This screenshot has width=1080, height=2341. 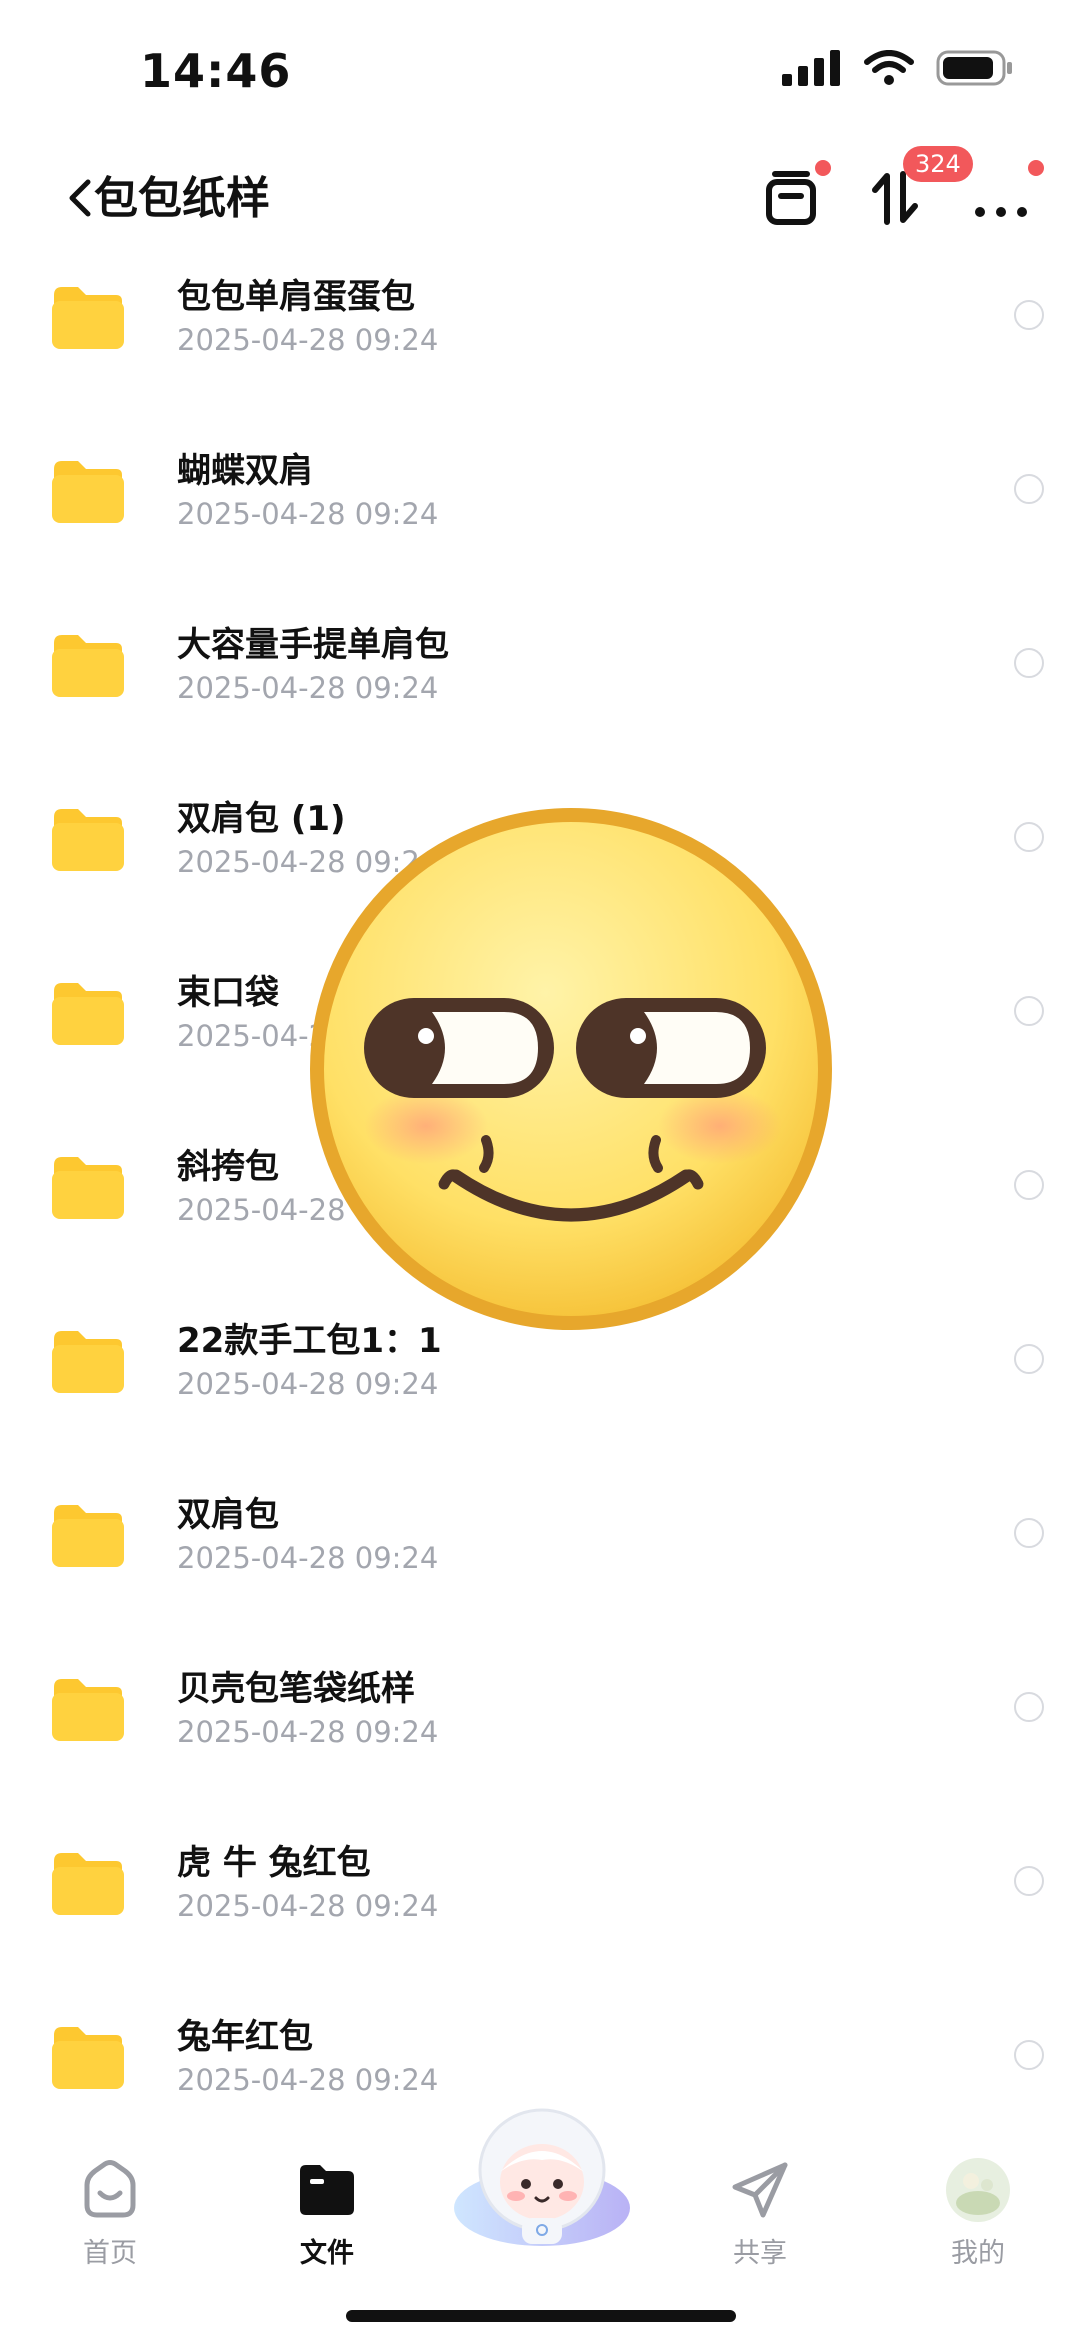 What do you see at coordinates (540, 1560) in the screenshot?
I see `list-item: 双肩包 2025-04-28 09:24` at bounding box center [540, 1560].